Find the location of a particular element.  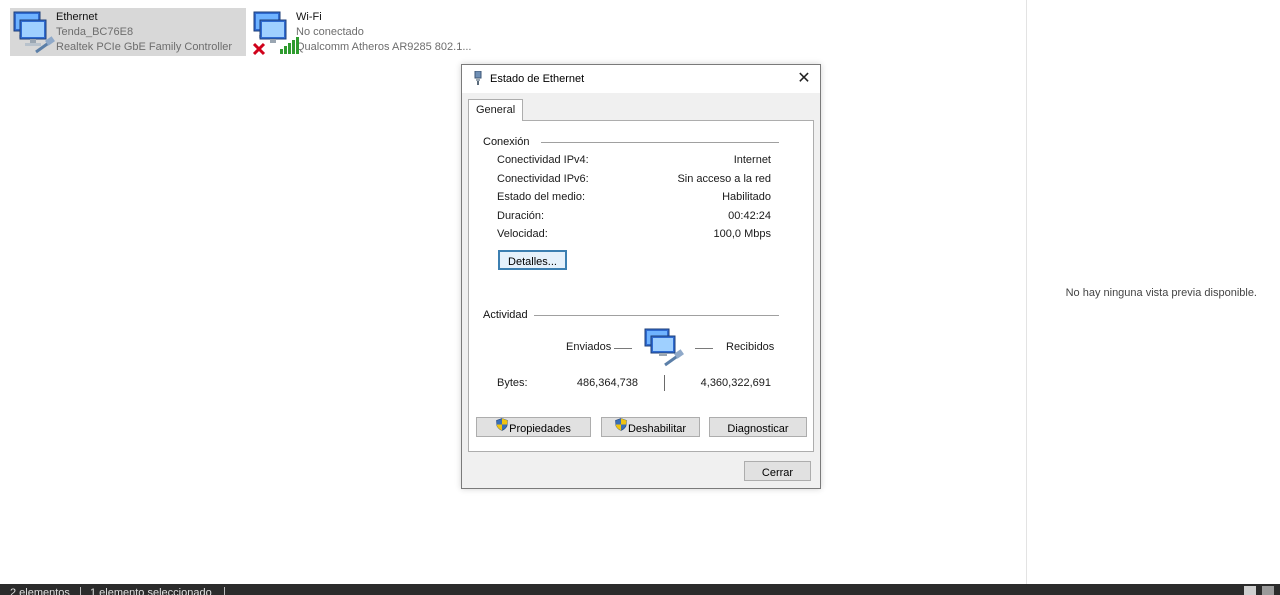

row-value: 100,0 Mbps is located at coordinates (742, 234).